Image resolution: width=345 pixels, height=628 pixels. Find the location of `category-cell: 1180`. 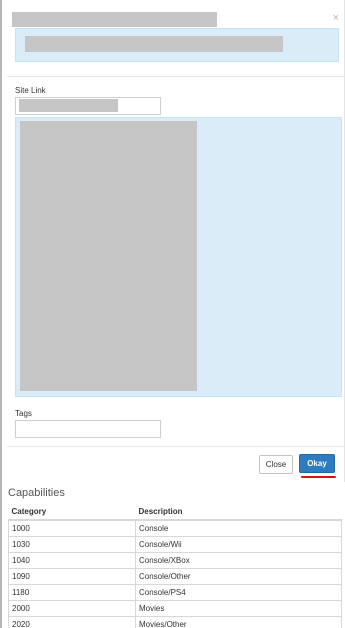

category-cell: 1180 is located at coordinates (72, 592).